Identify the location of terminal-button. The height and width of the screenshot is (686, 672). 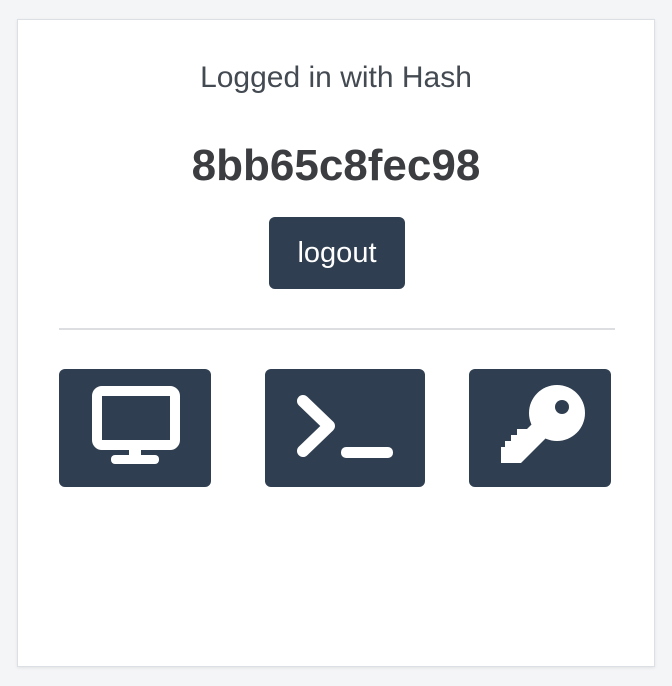
(345, 428).